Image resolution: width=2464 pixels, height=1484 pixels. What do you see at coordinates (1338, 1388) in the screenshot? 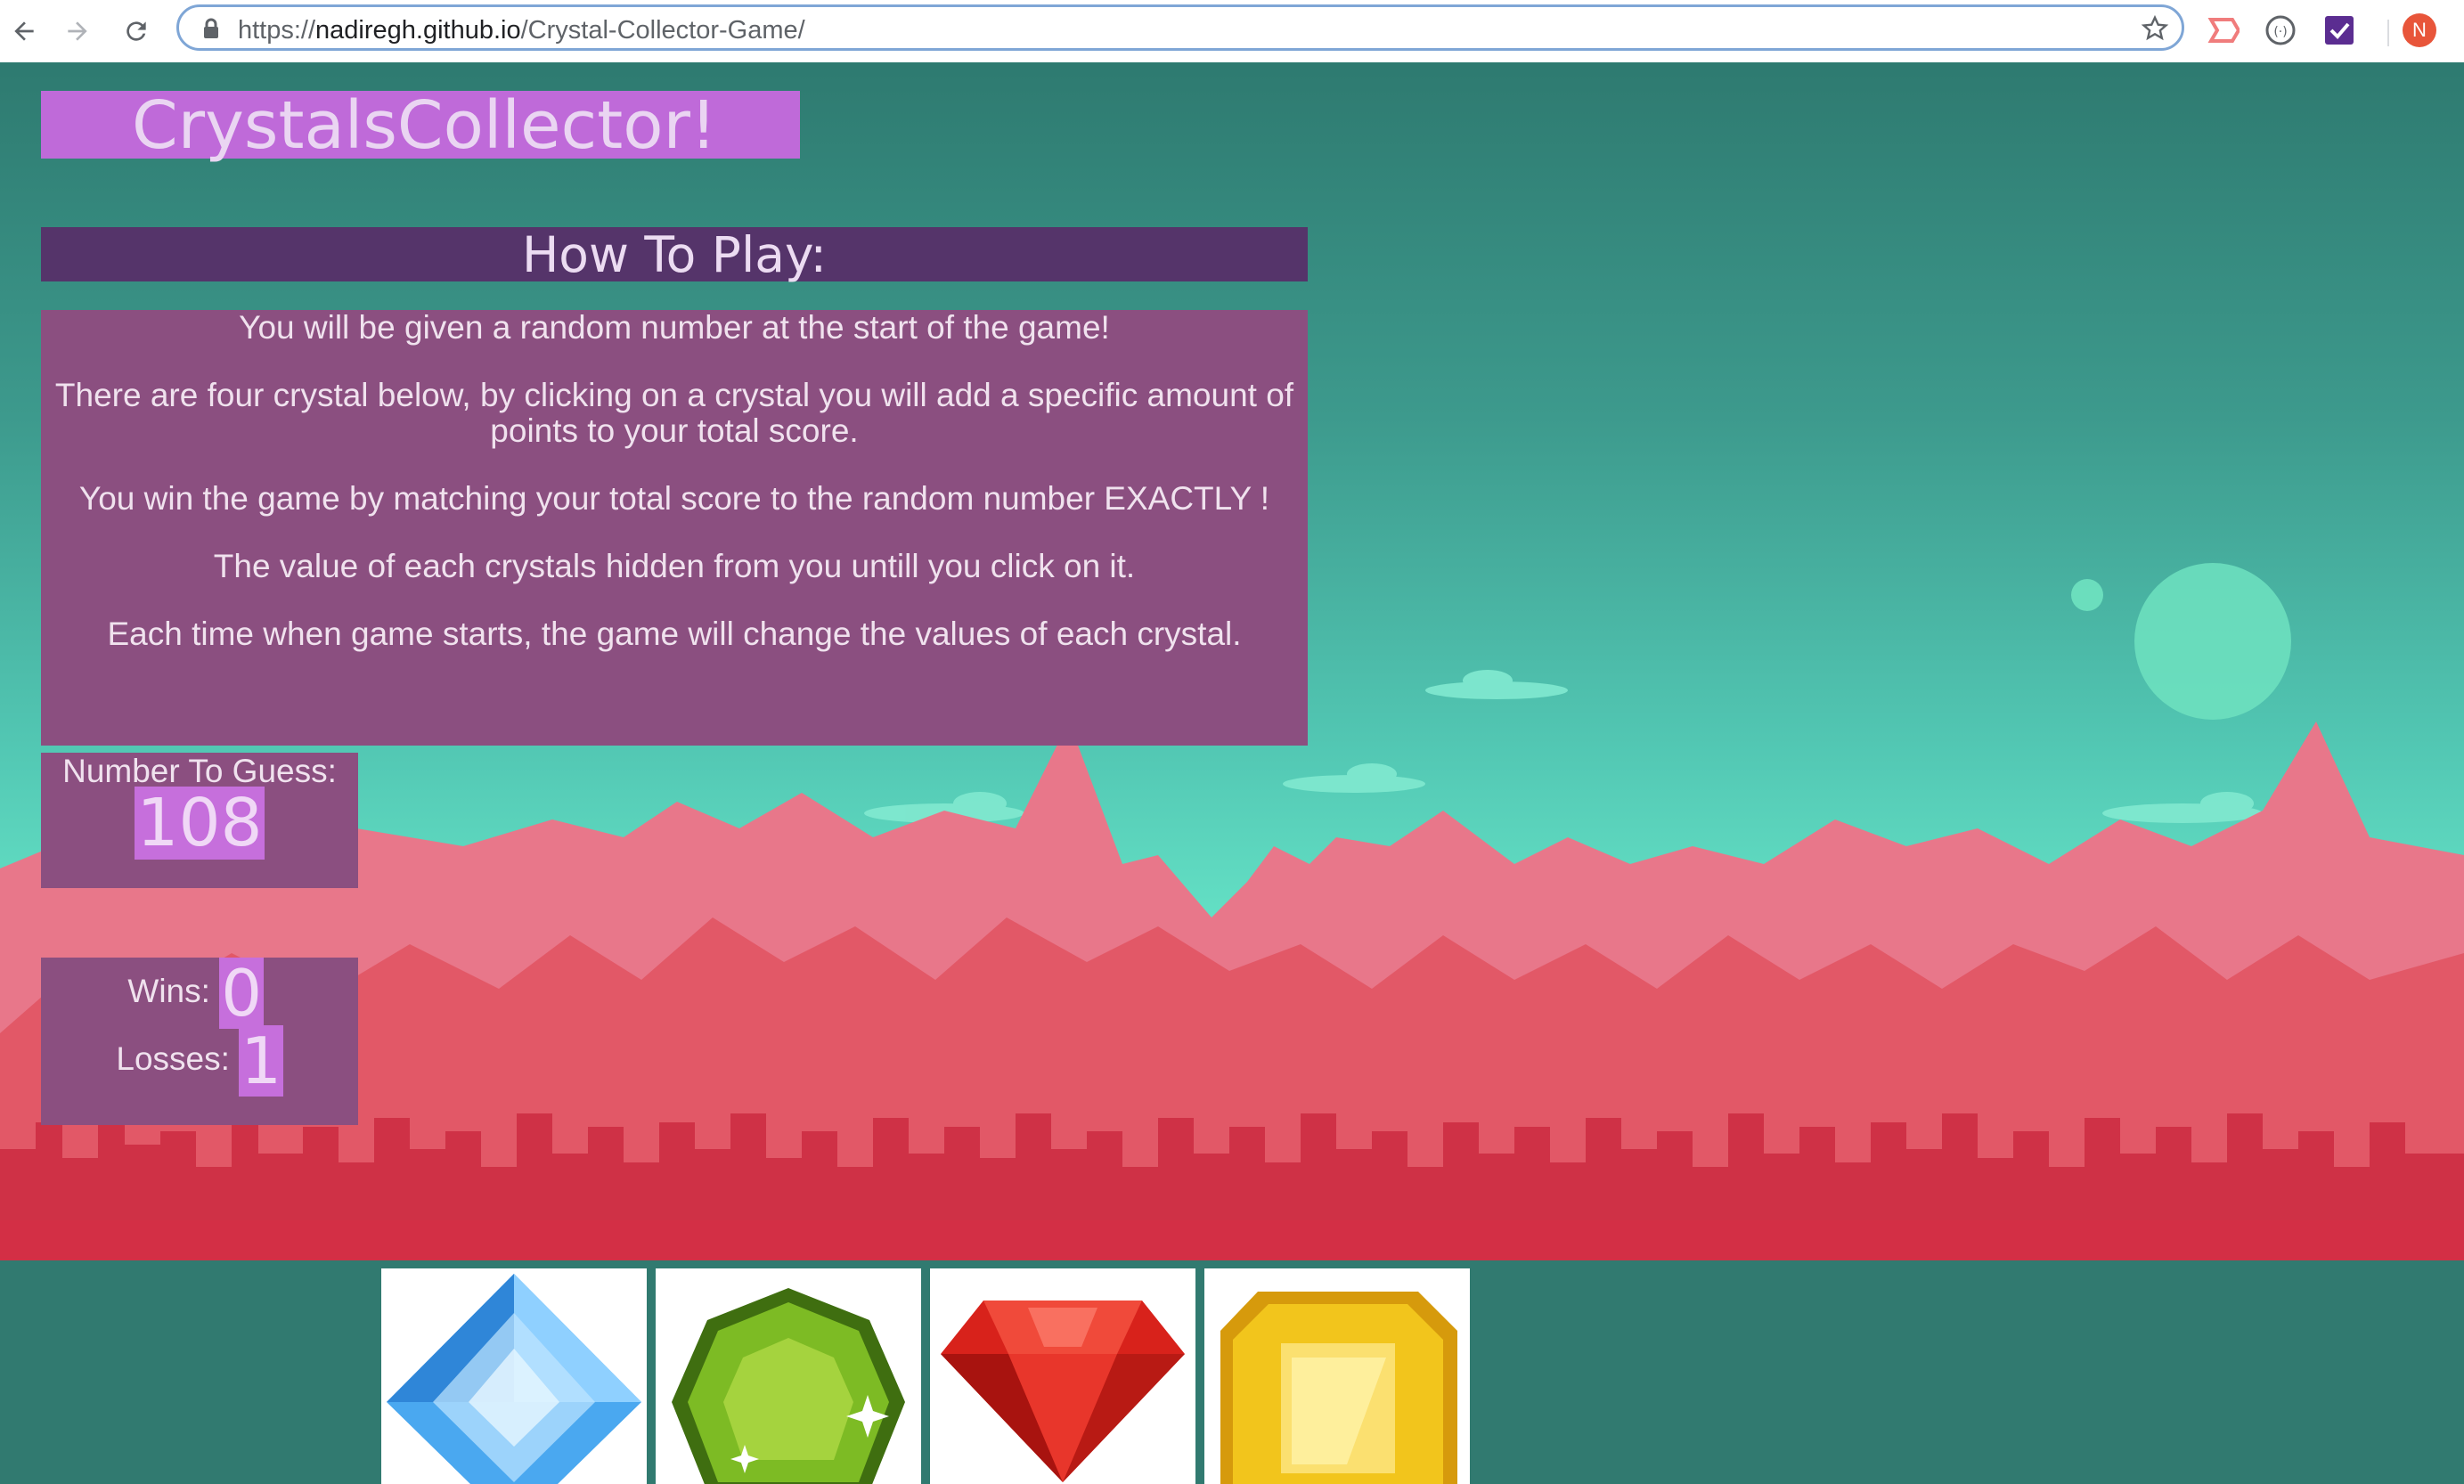
I see `yellow-crystal-icon` at bounding box center [1338, 1388].